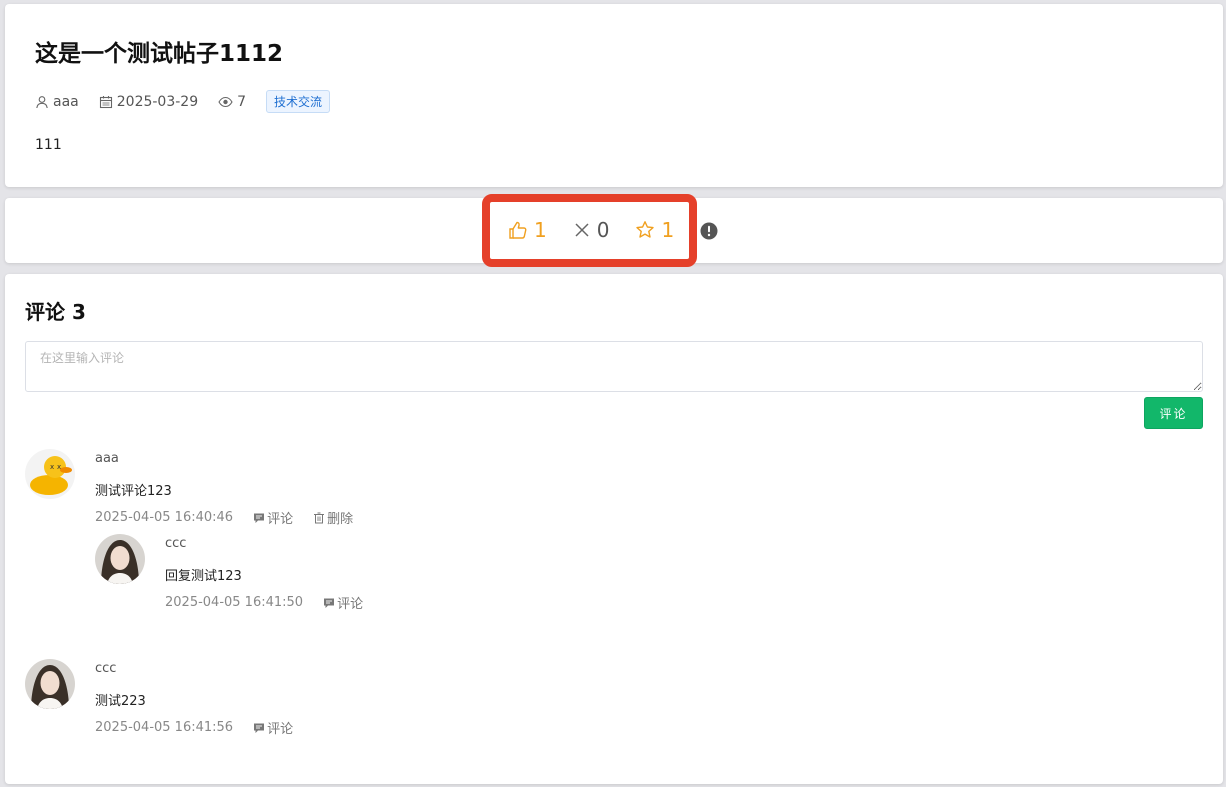 This screenshot has height=787, width=1226. Describe the element at coordinates (582, 230) in the screenshot. I see `close-icon` at that location.